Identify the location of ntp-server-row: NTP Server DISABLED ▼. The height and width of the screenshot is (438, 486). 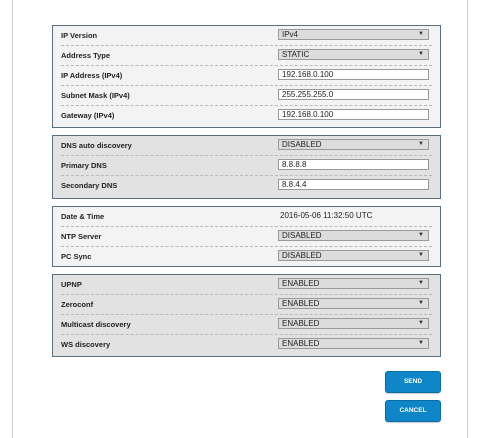
(246, 237).